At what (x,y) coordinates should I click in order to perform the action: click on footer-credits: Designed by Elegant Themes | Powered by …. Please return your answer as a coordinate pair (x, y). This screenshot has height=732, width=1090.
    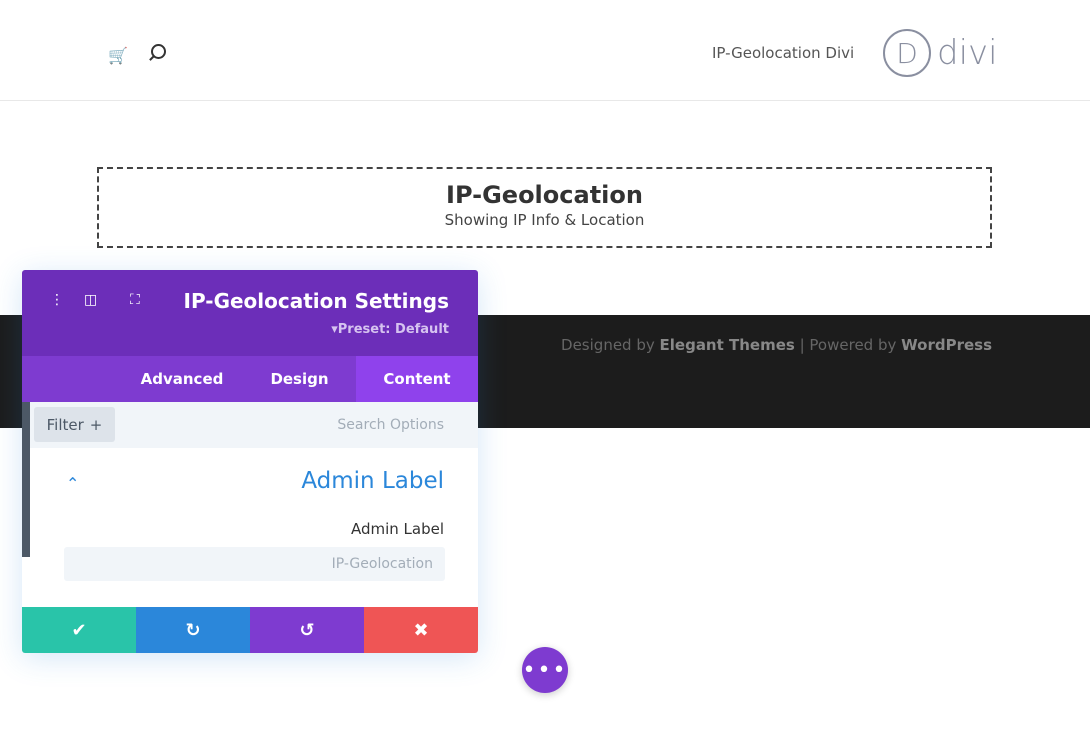
    Looking at the image, I should click on (776, 345).